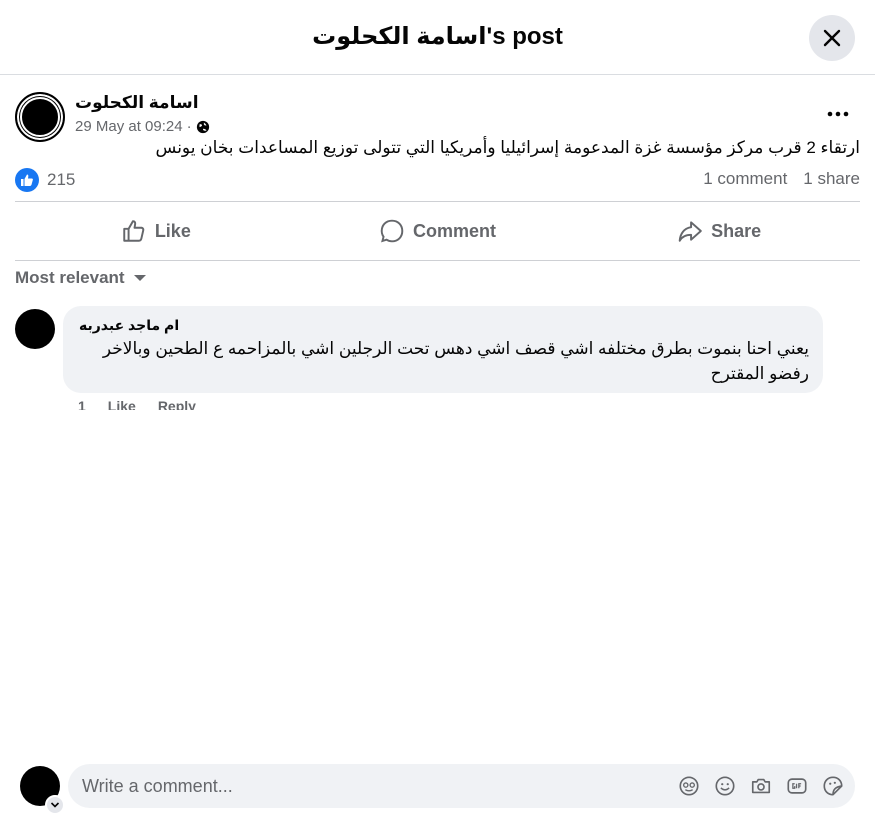 This screenshot has width=875, height=832. Describe the element at coordinates (27, 180) in the screenshot. I see `like-reaction-icon` at that location.